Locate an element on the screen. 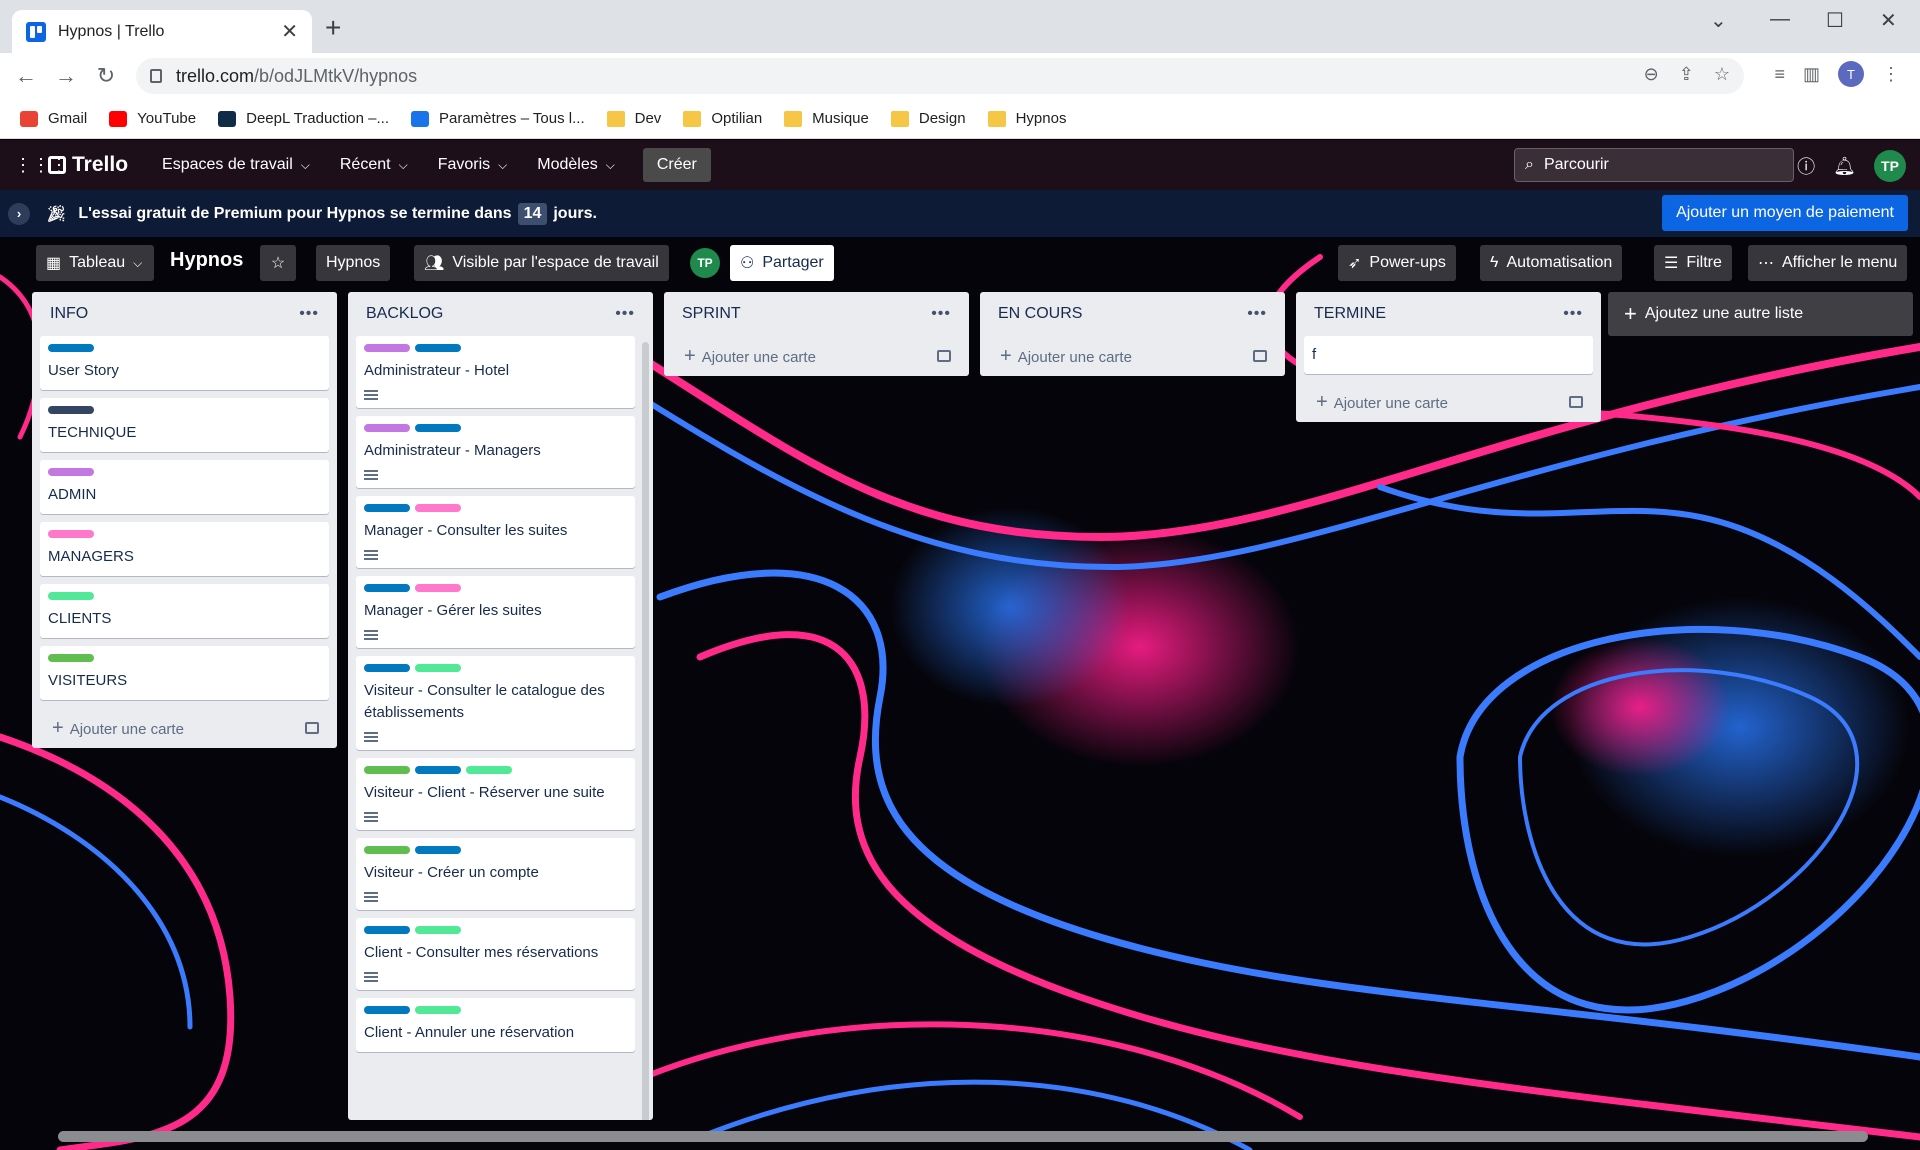 The image size is (1920, 1150). workspace-button: Hypnos is located at coordinates (353, 263).